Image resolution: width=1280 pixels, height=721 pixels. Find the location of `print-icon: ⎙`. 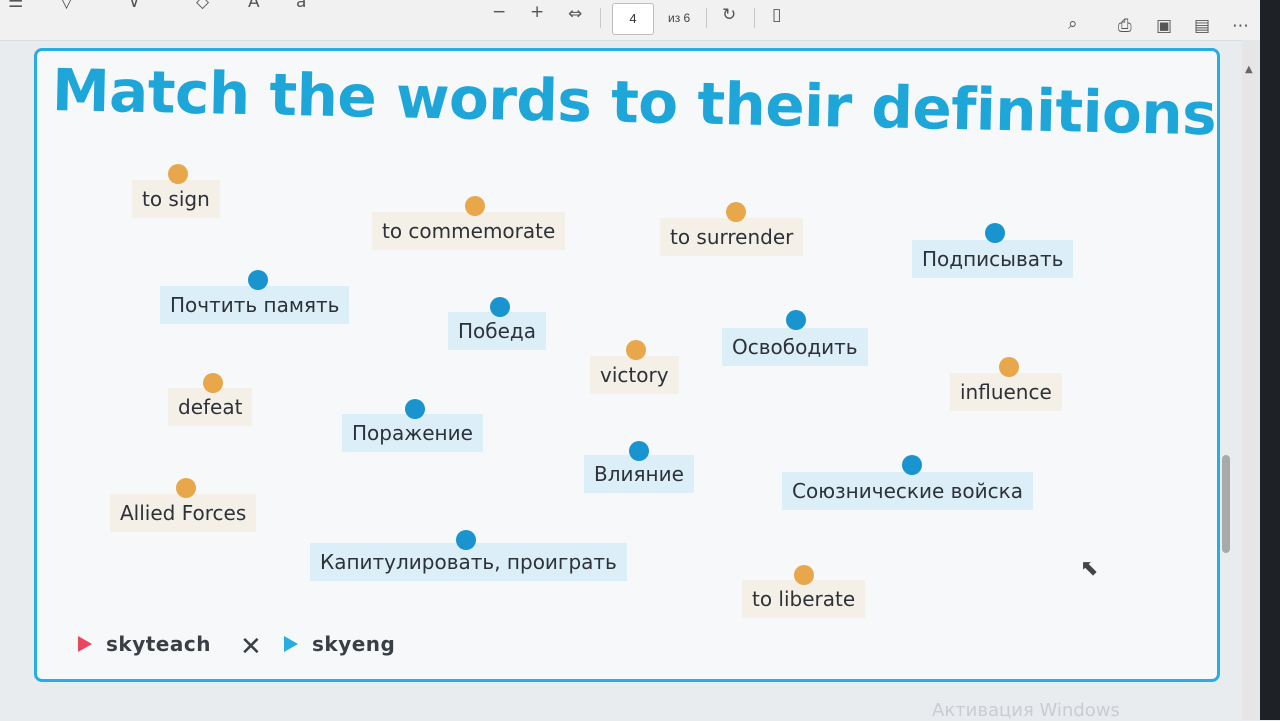

print-icon: ⎙ is located at coordinates (1125, 26).